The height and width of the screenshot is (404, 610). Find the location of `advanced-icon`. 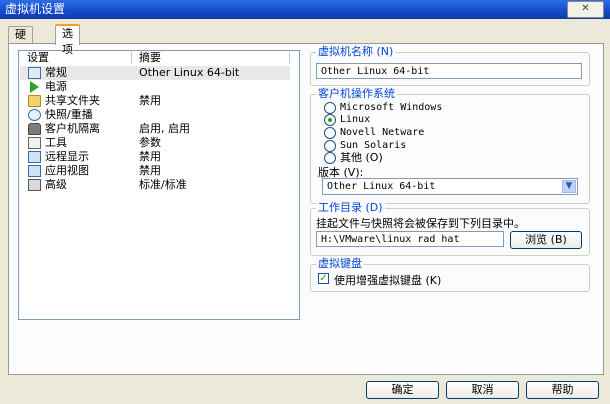

advanced-icon is located at coordinates (34, 185).